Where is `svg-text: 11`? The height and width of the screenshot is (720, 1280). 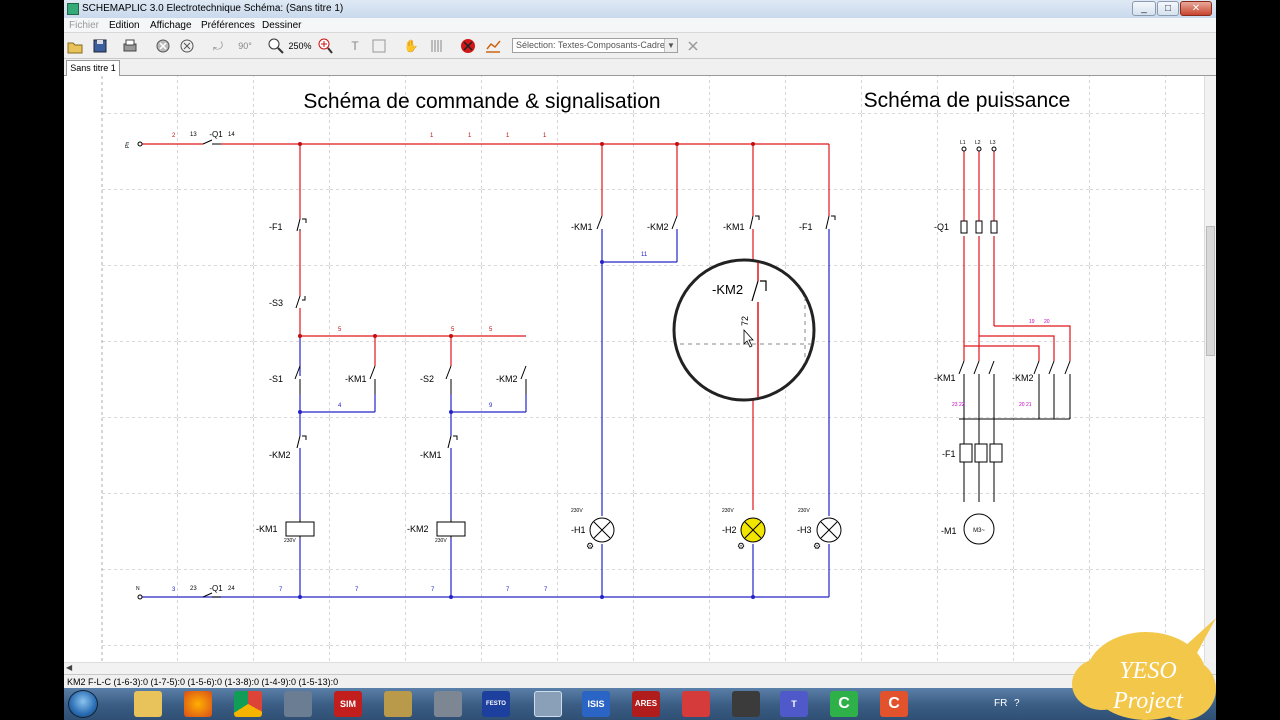
svg-text: 11 is located at coordinates (644, 255).